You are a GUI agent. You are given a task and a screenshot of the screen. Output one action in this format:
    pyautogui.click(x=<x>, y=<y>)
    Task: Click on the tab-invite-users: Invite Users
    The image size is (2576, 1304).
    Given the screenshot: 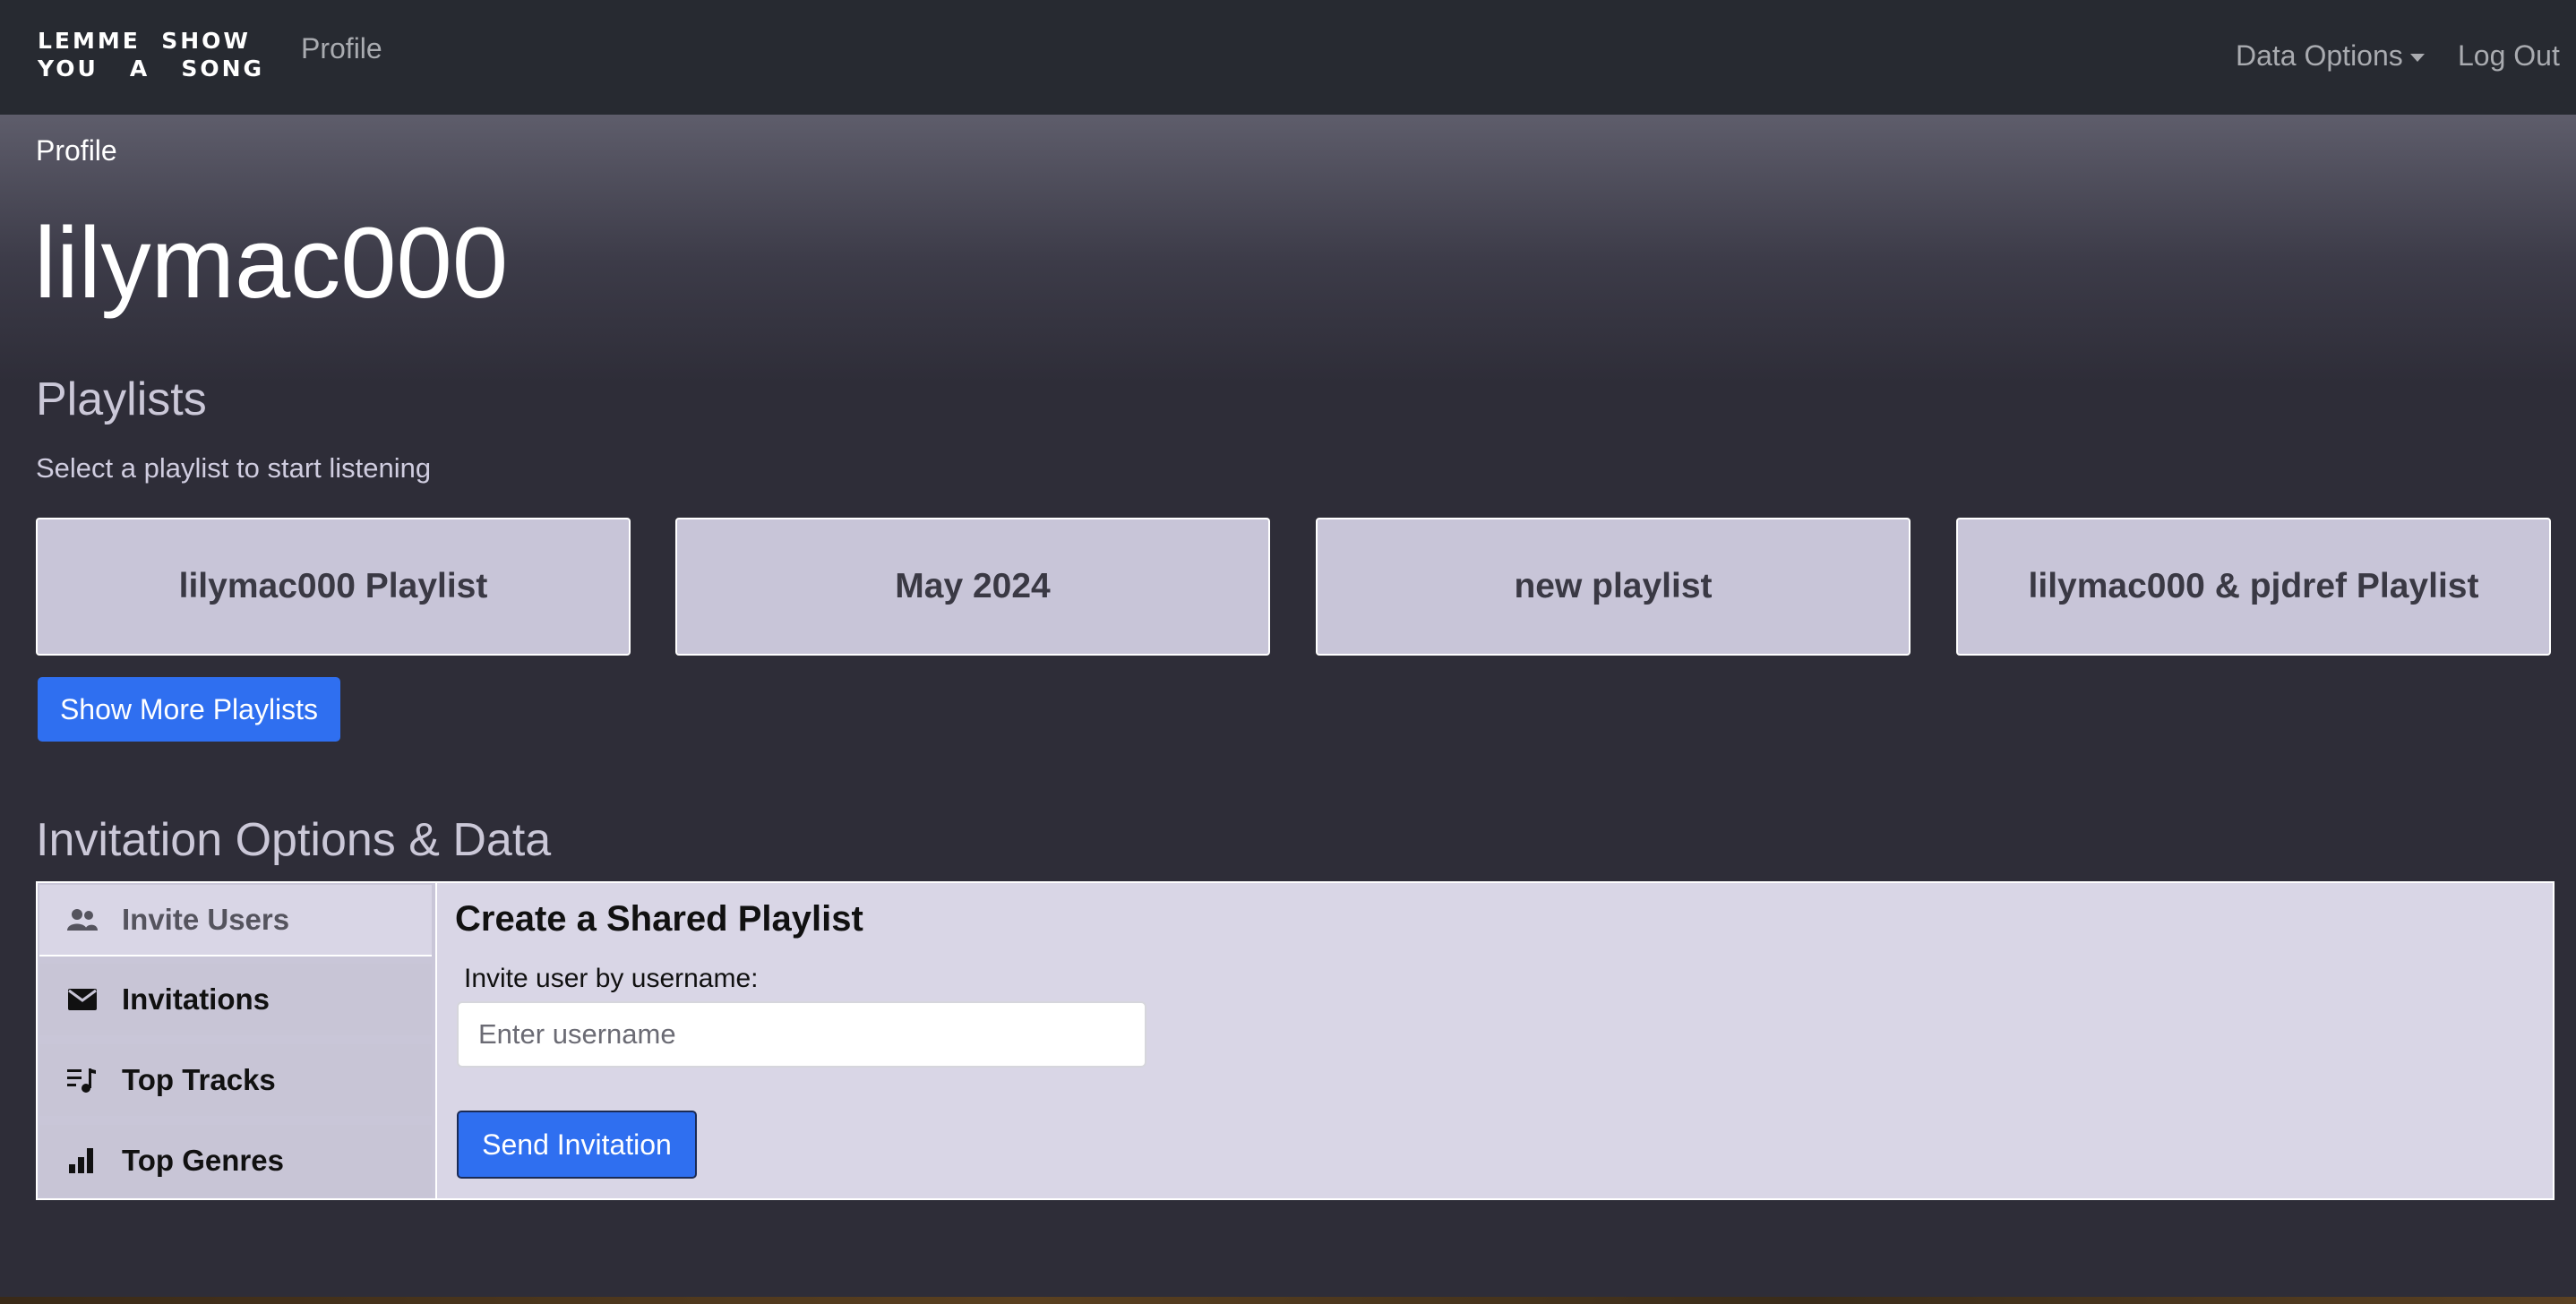 What is the action you would take?
    pyautogui.click(x=235, y=921)
    